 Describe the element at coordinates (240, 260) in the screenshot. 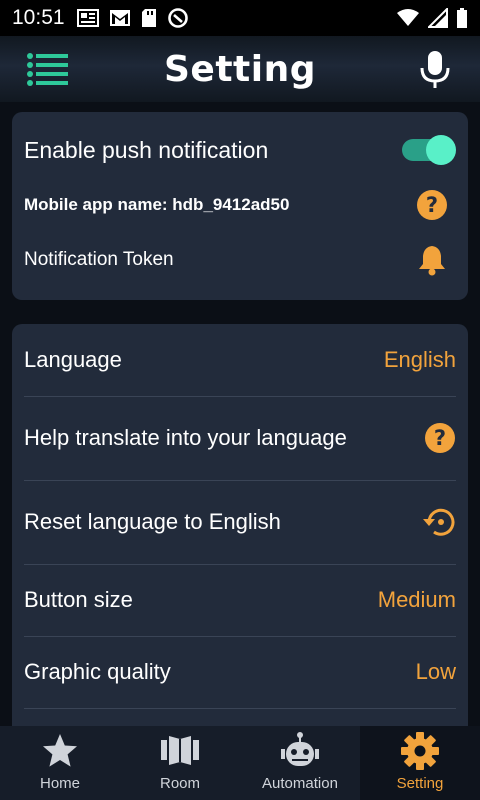

I see `notification-token-row: Notification Token` at that location.